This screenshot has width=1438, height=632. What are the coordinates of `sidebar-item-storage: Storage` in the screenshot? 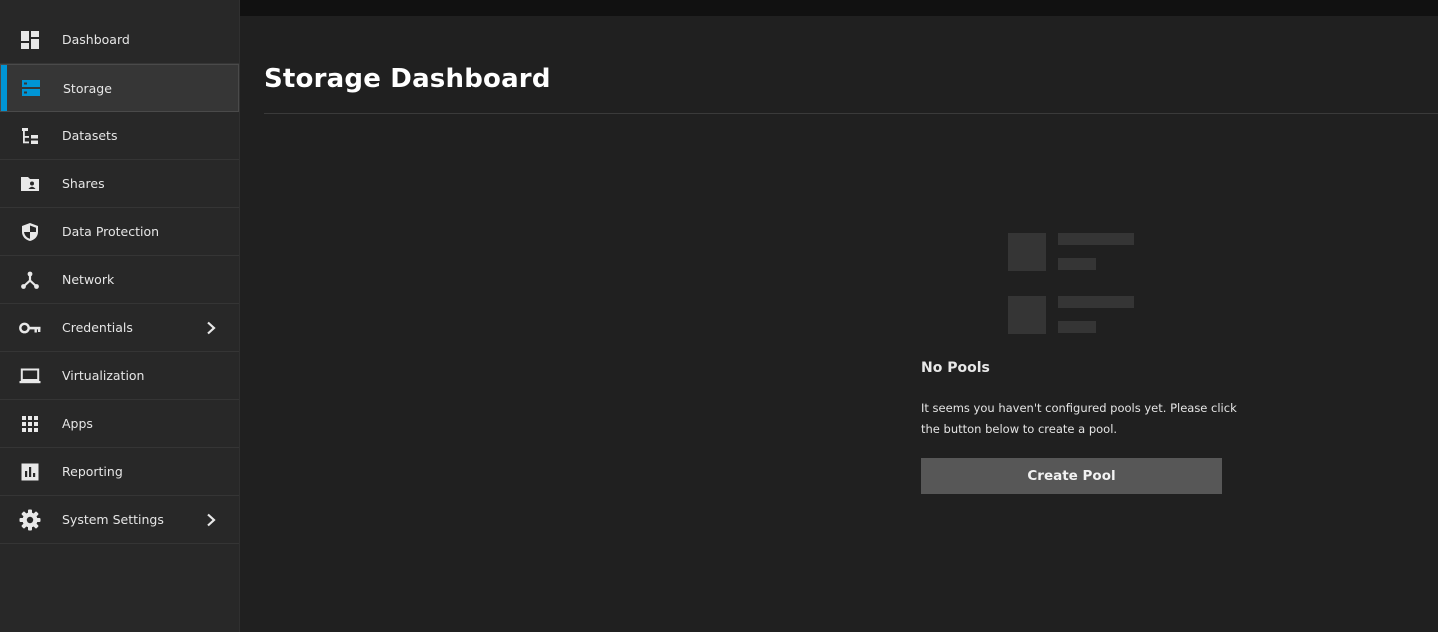 It's located at (119, 88).